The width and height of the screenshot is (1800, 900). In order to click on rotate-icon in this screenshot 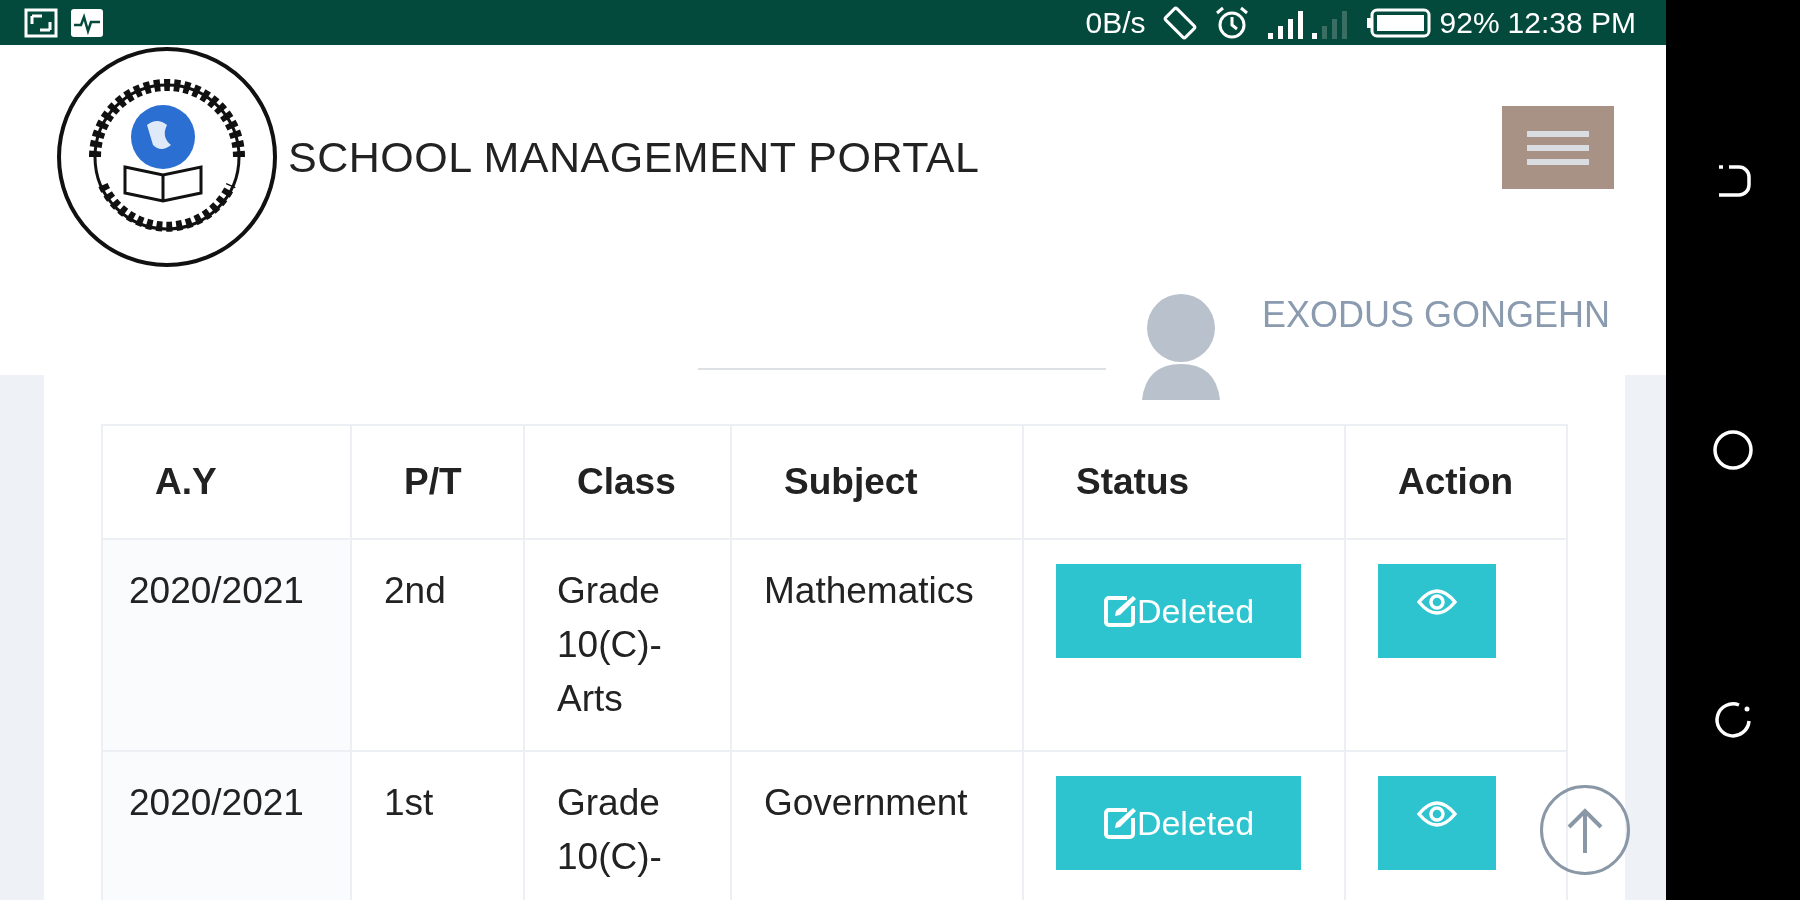, I will do `click(1179, 22)`.